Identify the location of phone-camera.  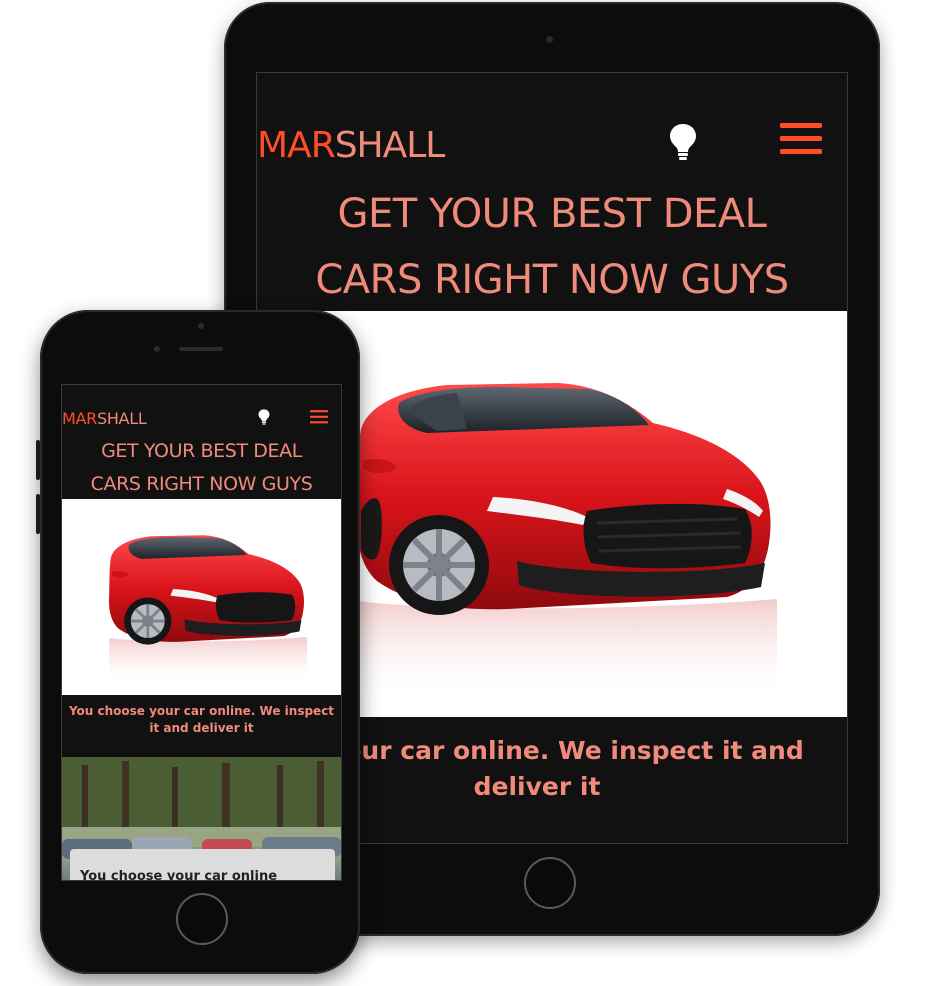
(201, 326).